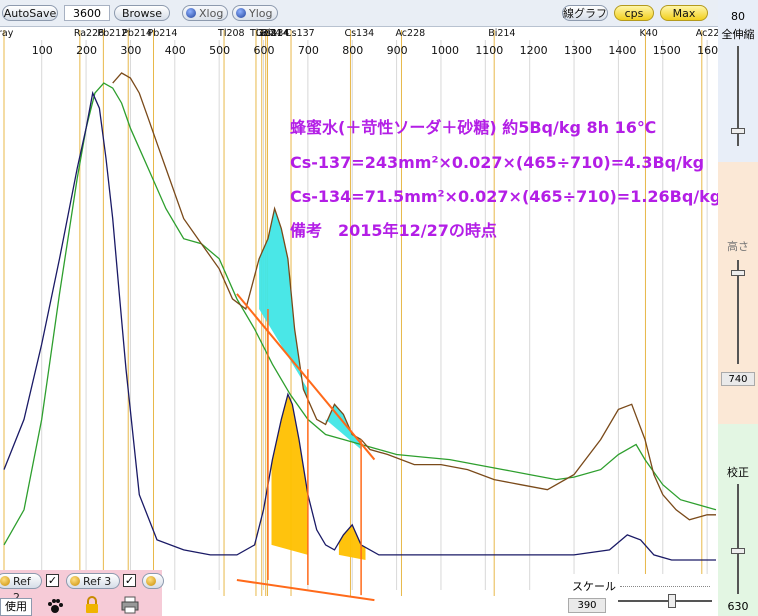 The height and width of the screenshot is (616, 758). I want to click on annotation-line2: Cs-137=243mm²×0.027×(465÷710)=4.3Bq/kg, so click(497, 162).